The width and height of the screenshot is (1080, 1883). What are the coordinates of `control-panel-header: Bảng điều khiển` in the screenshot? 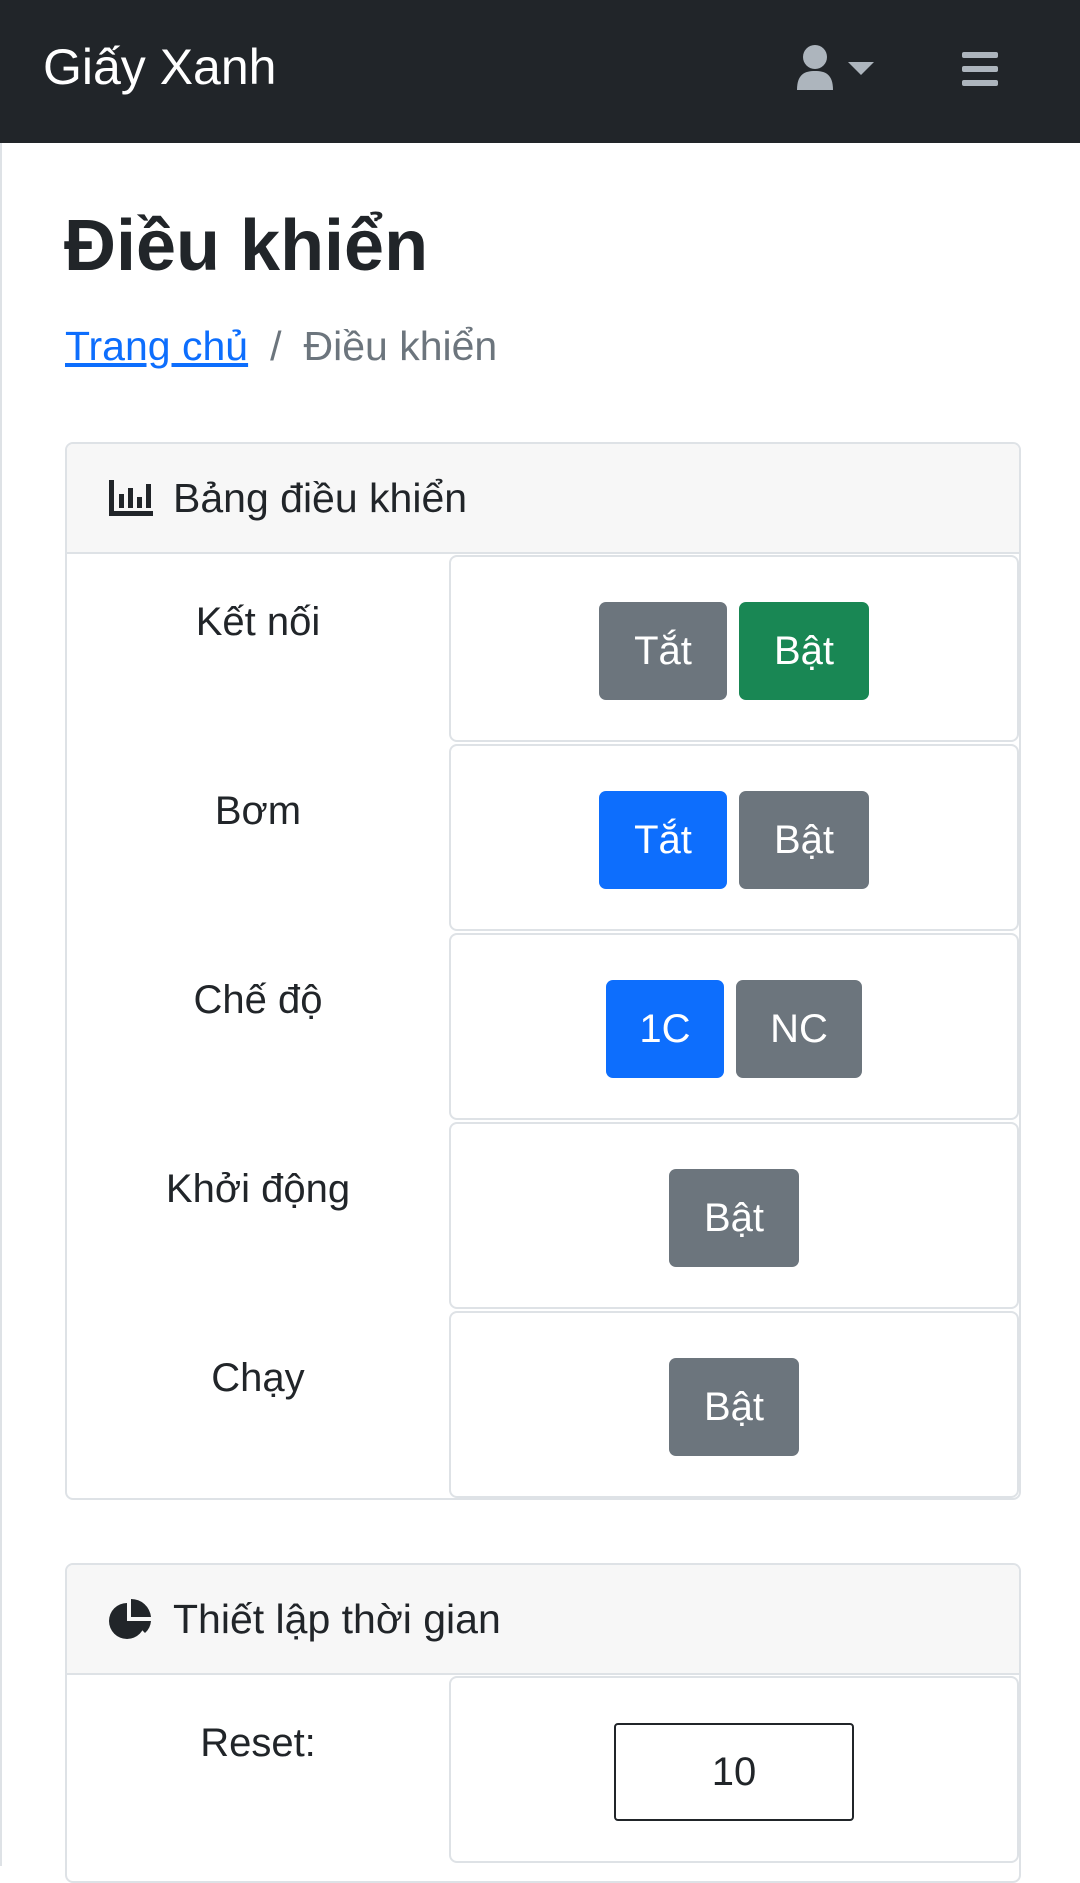 It's located at (543, 499).